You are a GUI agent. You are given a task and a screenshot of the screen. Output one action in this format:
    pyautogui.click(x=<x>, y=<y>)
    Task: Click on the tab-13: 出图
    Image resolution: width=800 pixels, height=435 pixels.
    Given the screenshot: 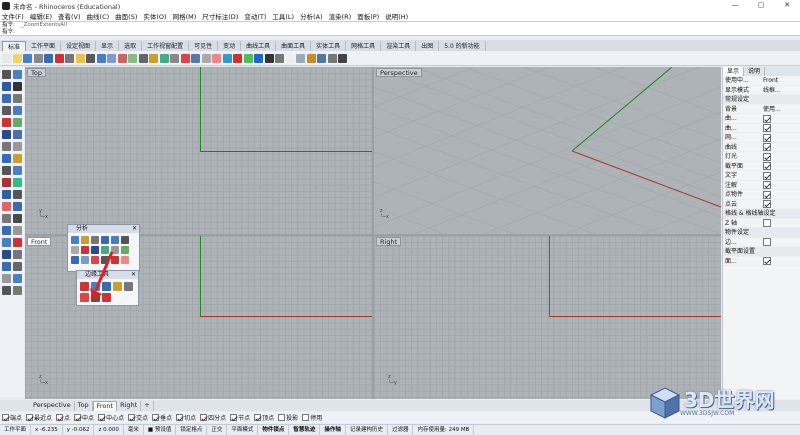 What is the action you would take?
    pyautogui.click(x=428, y=46)
    